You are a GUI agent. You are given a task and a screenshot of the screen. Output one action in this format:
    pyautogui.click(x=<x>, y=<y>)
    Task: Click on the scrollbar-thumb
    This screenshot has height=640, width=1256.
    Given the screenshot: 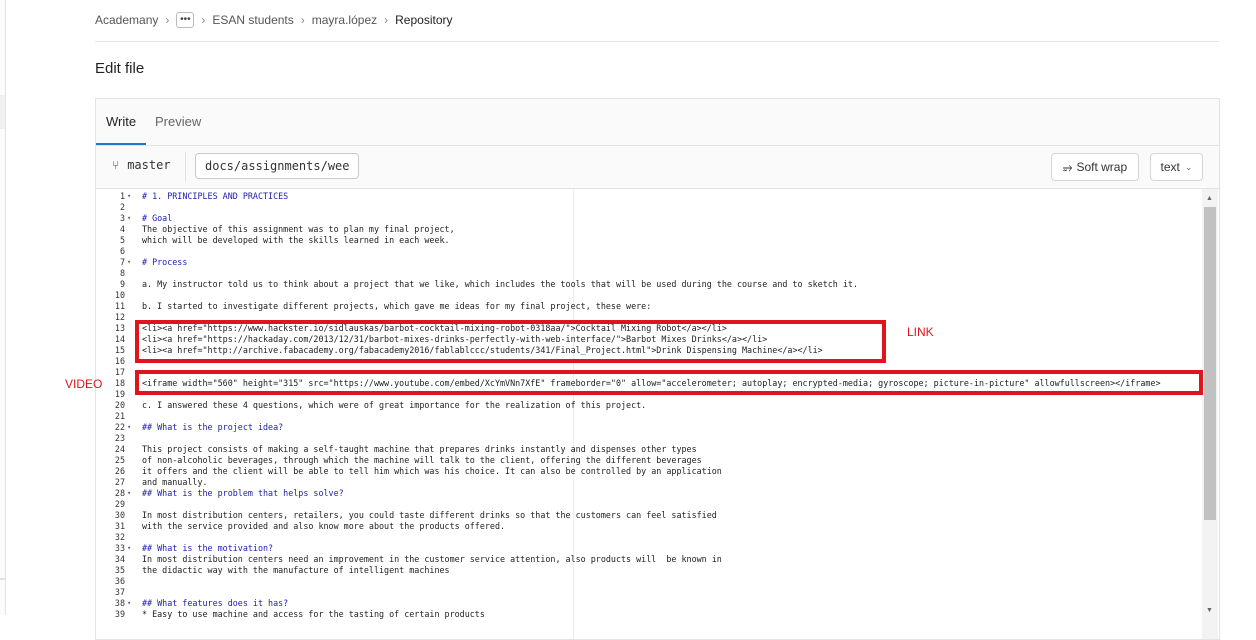 What is the action you would take?
    pyautogui.click(x=1210, y=363)
    